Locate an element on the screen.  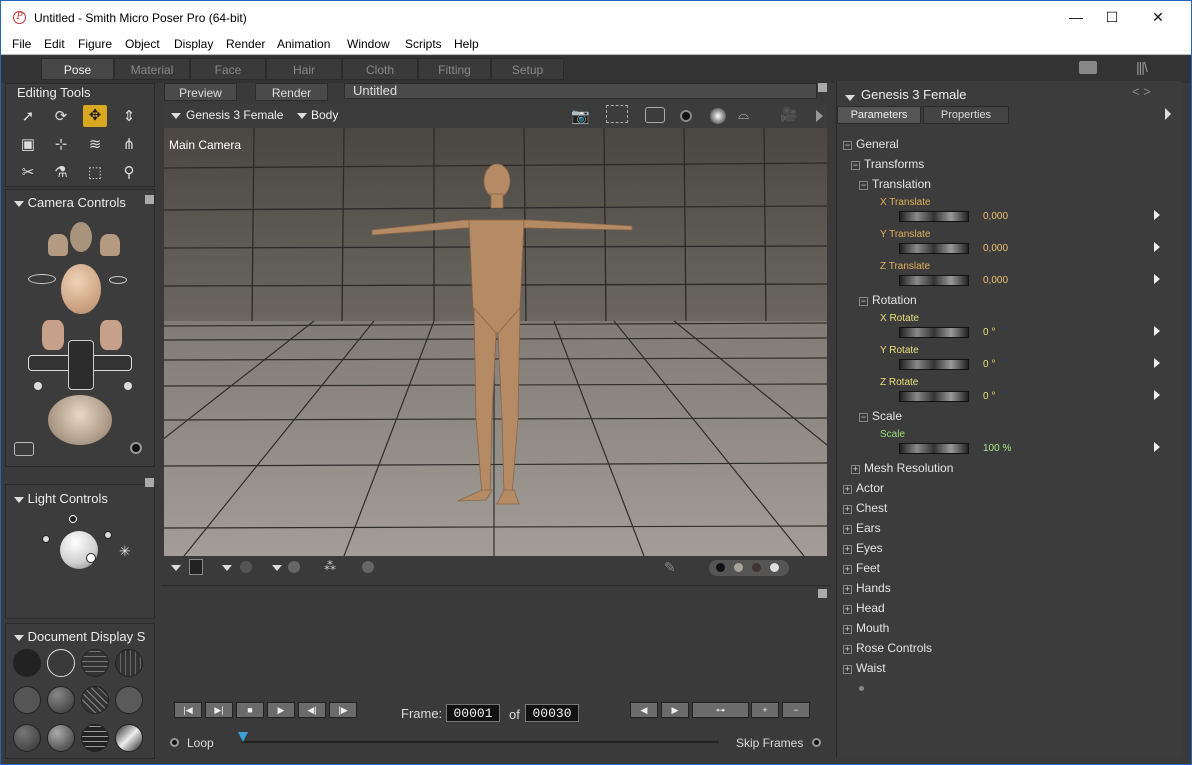
area-render-icon is located at coordinates (617, 114).